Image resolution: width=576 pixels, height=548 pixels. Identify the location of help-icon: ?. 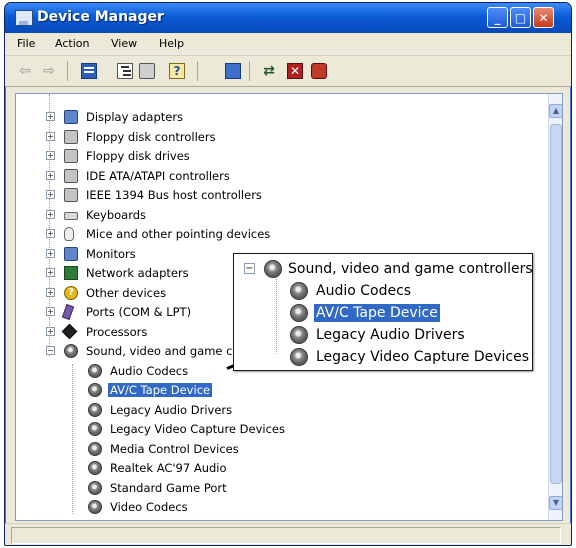
(177, 71).